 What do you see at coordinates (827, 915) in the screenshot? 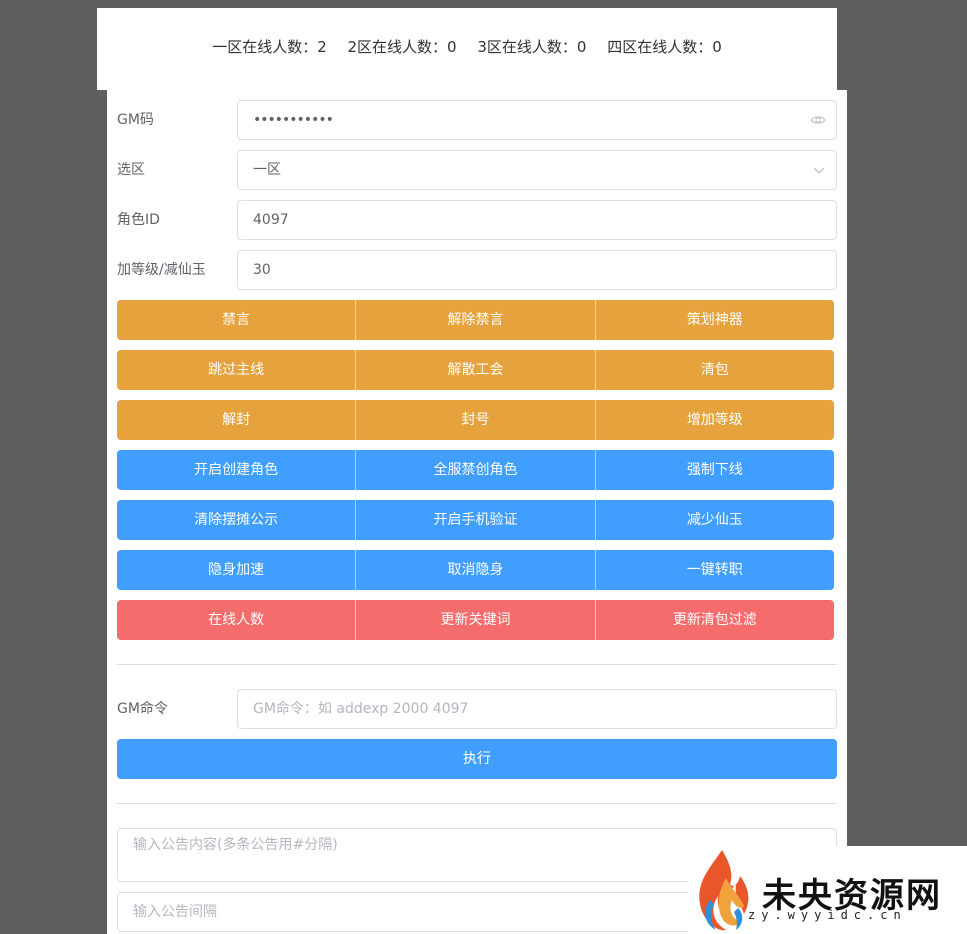
I see `watermark-url: zy.wyyidc.cn` at bounding box center [827, 915].